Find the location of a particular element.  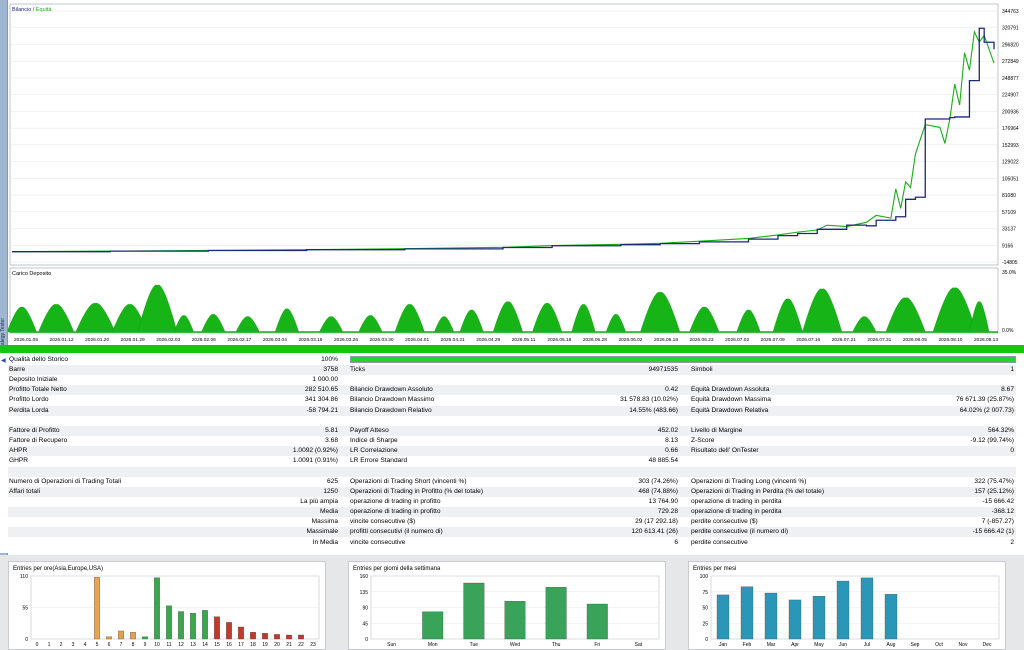

histogram-x-label: Jan is located at coordinates (723, 645).